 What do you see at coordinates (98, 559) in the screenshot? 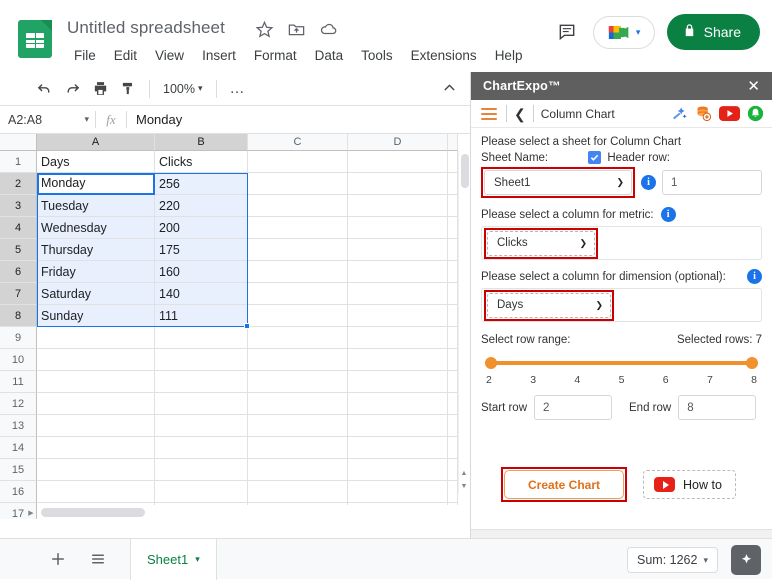
I see `all-sheets-icon` at bounding box center [98, 559].